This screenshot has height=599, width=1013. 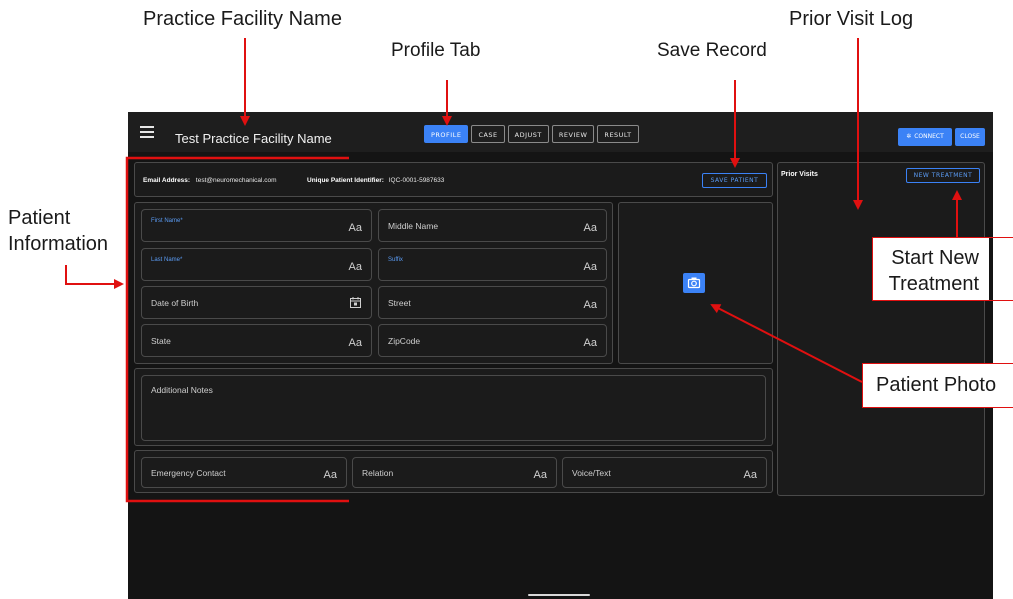 I want to click on street-label: Street, so click(x=399, y=302).